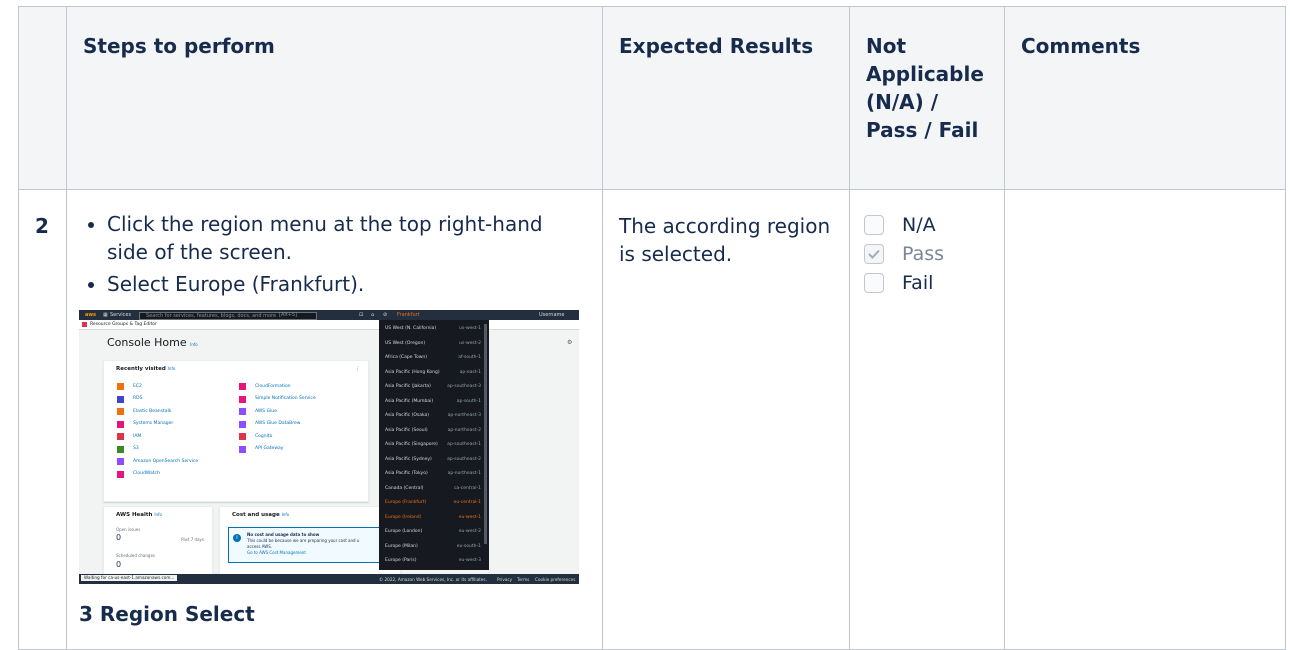 The width and height of the screenshot is (1290, 650). What do you see at coordinates (385, 315) in the screenshot?
I see `help-icon: ⊘` at bounding box center [385, 315].